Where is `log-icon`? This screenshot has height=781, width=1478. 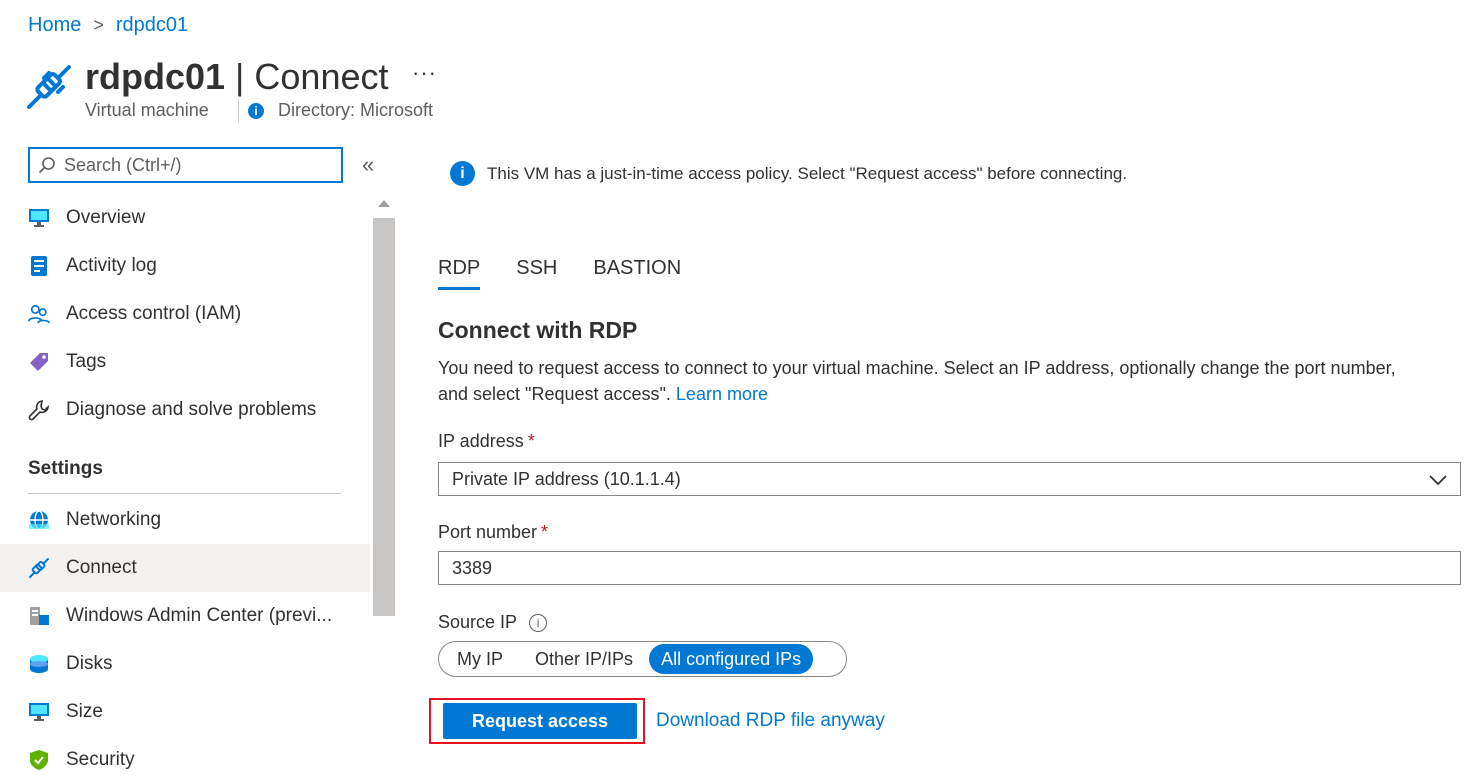 log-icon is located at coordinates (39, 266).